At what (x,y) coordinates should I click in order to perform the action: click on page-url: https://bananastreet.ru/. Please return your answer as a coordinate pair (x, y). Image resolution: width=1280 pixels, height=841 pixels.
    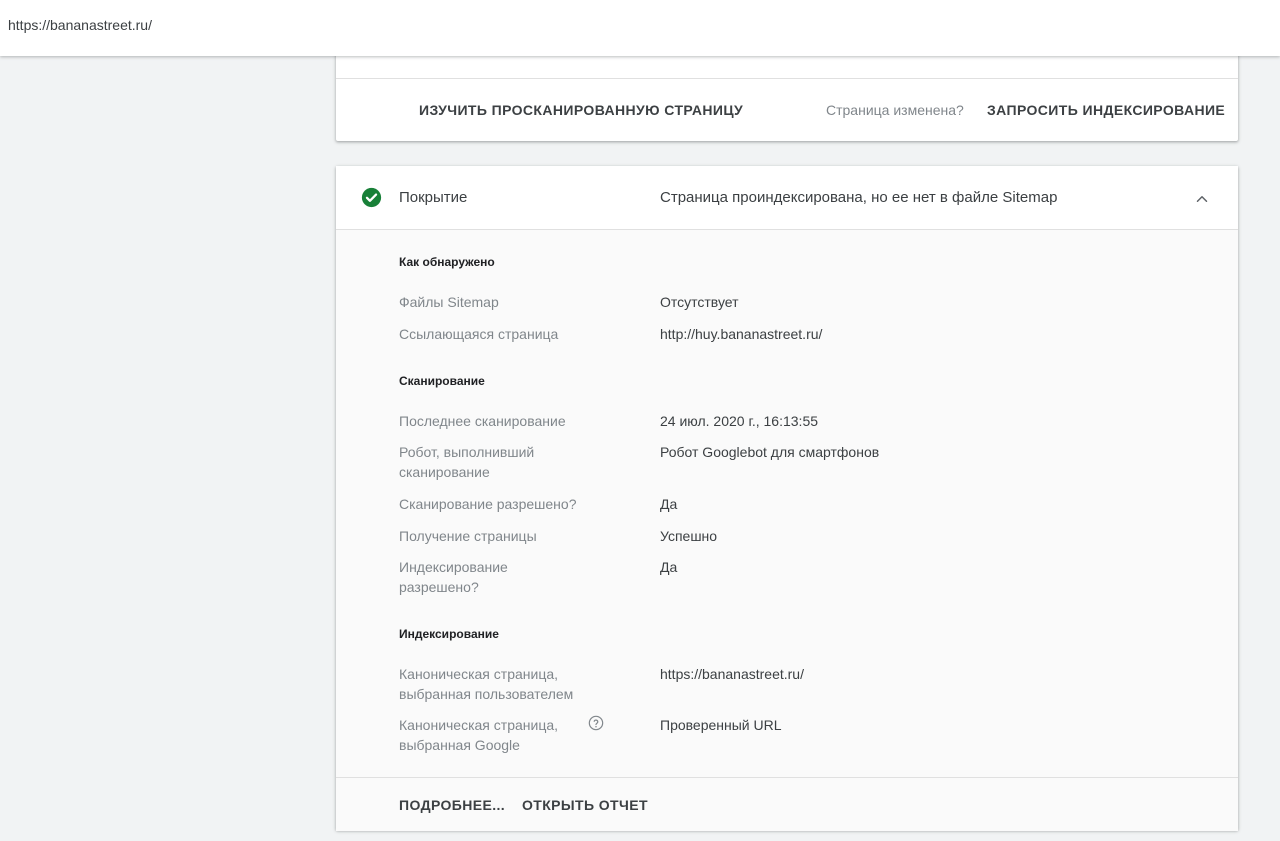
    Looking at the image, I should click on (80, 25).